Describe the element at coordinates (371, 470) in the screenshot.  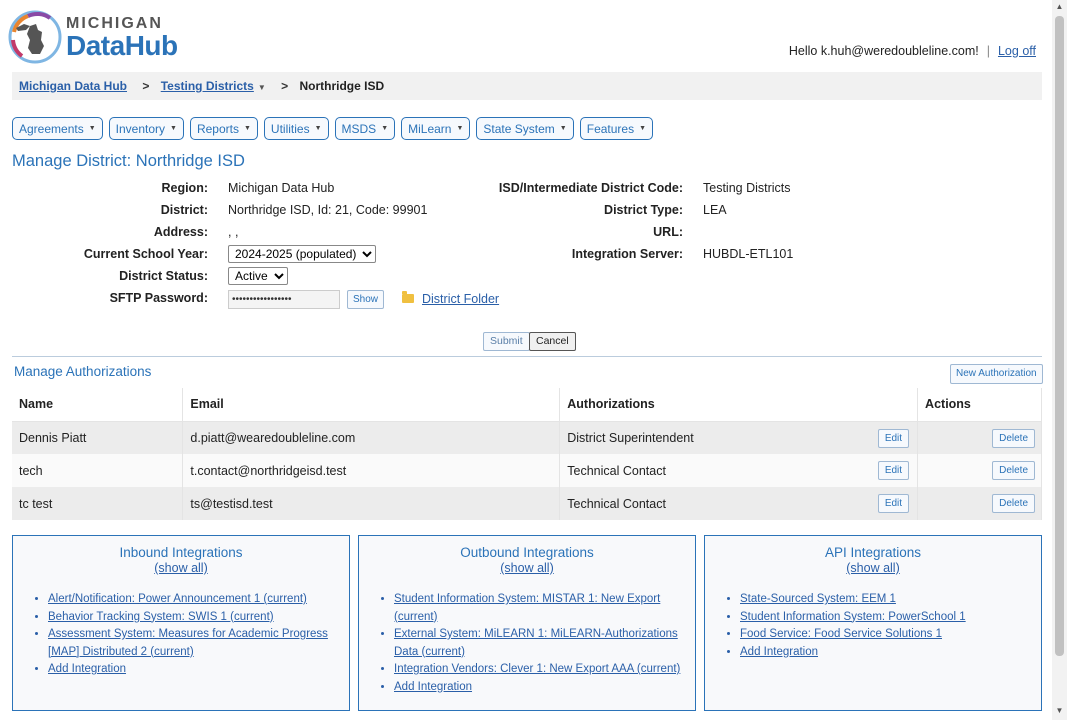
I see `cell-email: t.contact@northridgeisd.test` at that location.